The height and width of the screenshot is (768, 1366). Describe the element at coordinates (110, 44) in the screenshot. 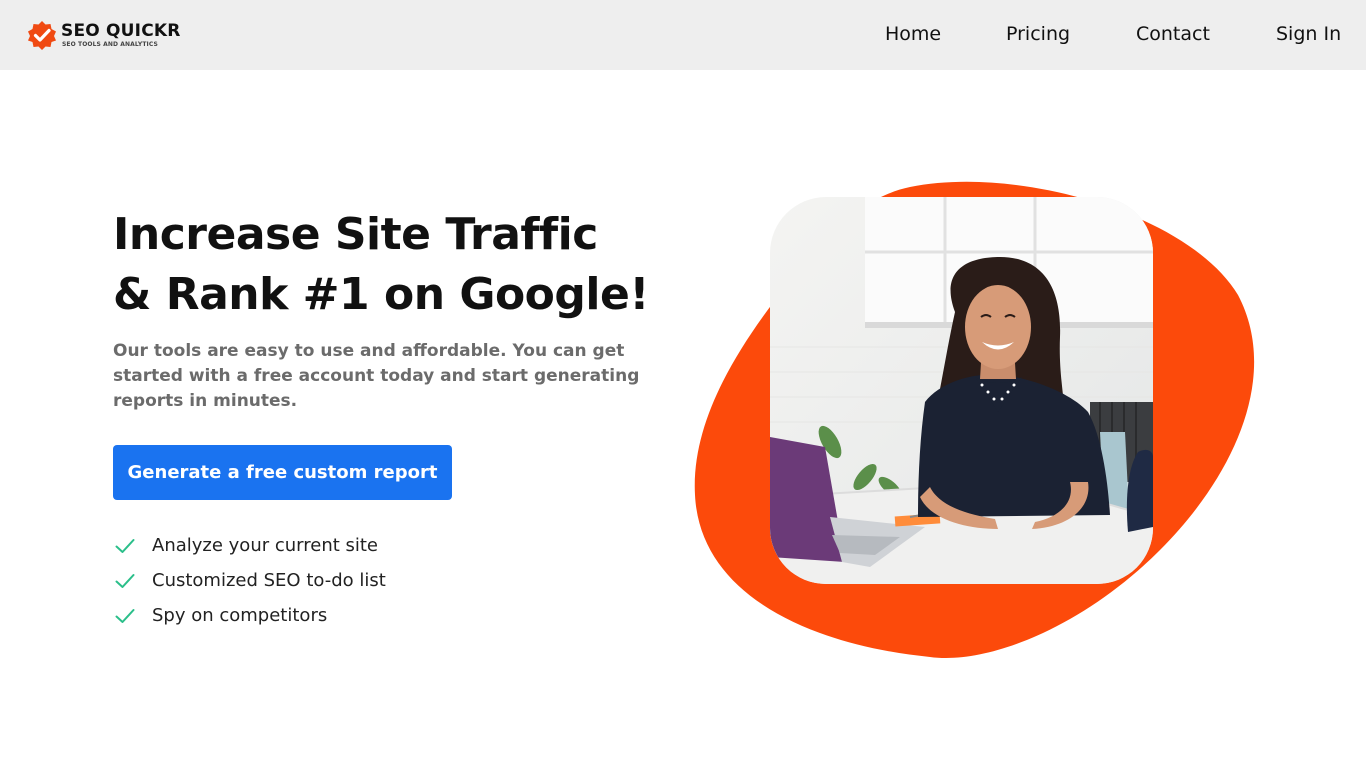

I see `brand-tagline: SEO TOOLS AND ANALYTICS` at that location.